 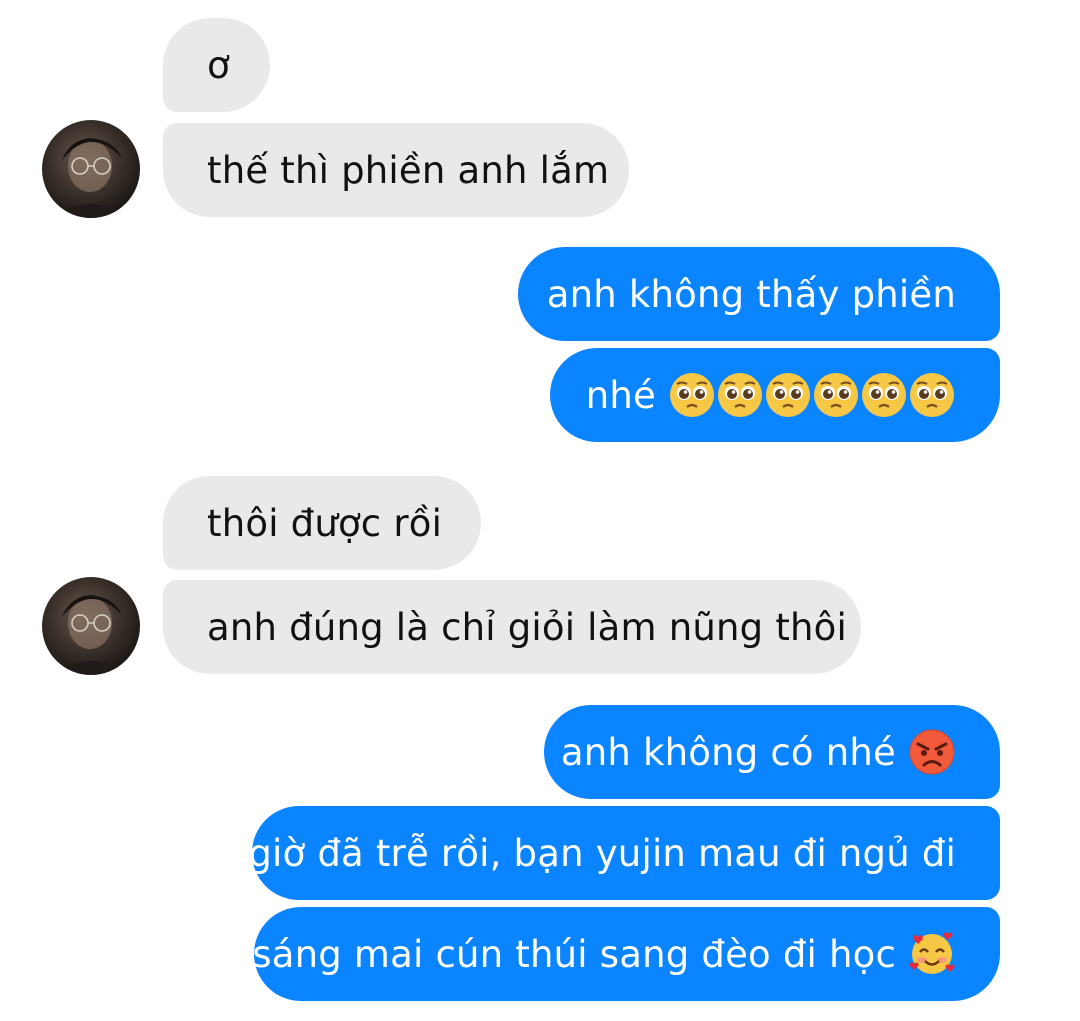 I want to click on incoming-message-bubble: anh đúng là chỉ giỏi làm nũng thôi, so click(x=512, y=627).